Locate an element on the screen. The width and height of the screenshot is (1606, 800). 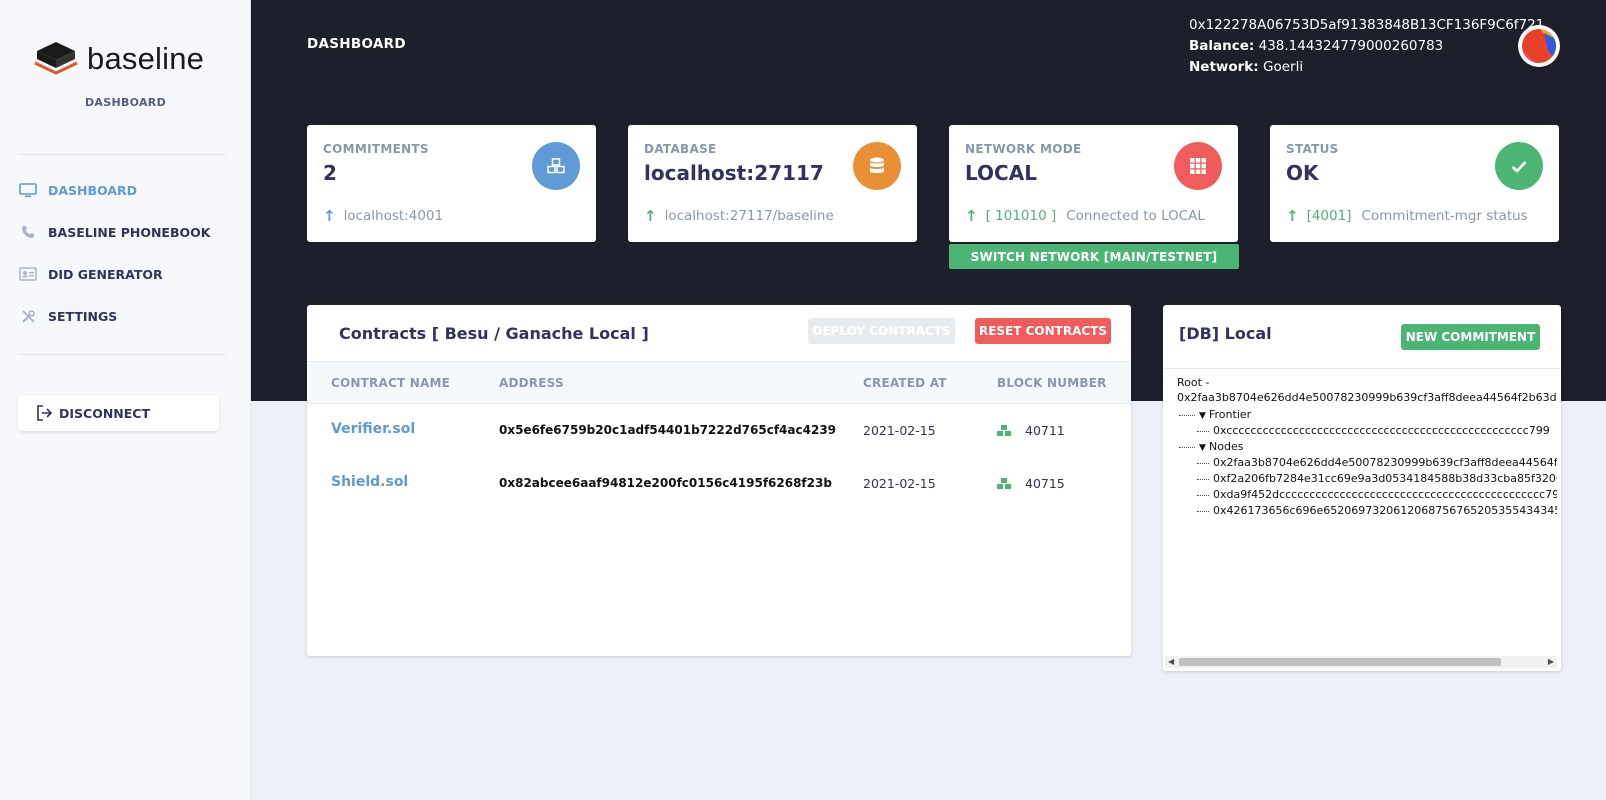
id-card-icon is located at coordinates (28, 274).